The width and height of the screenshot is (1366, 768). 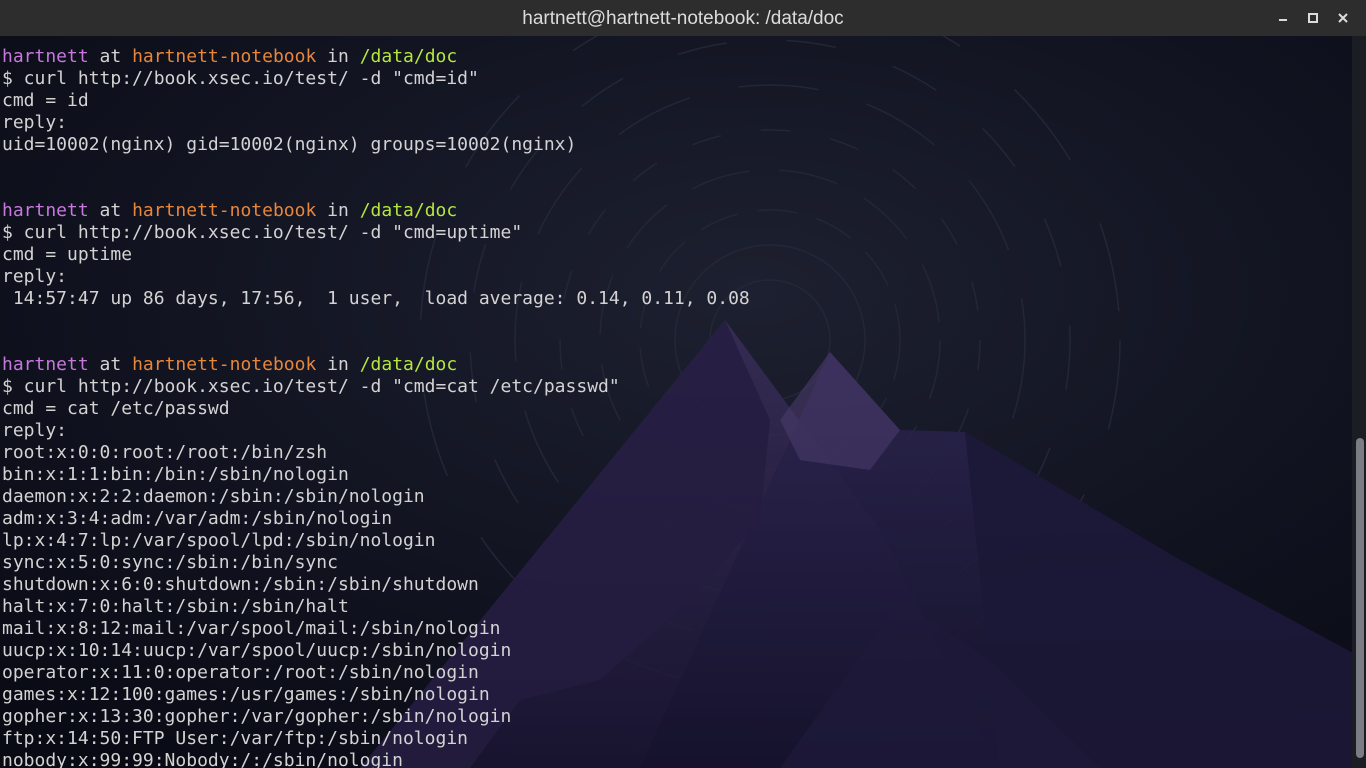 What do you see at coordinates (67, 254) in the screenshot?
I see `output-line: cmd = uptime` at bounding box center [67, 254].